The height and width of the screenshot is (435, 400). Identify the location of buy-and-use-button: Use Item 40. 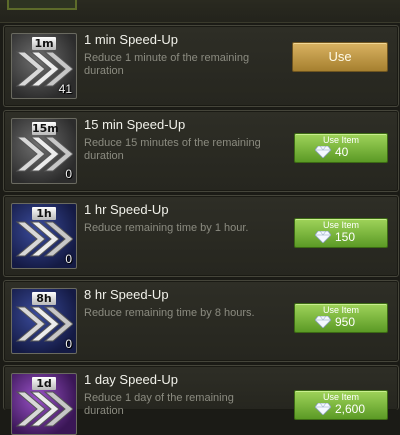
(341, 148).